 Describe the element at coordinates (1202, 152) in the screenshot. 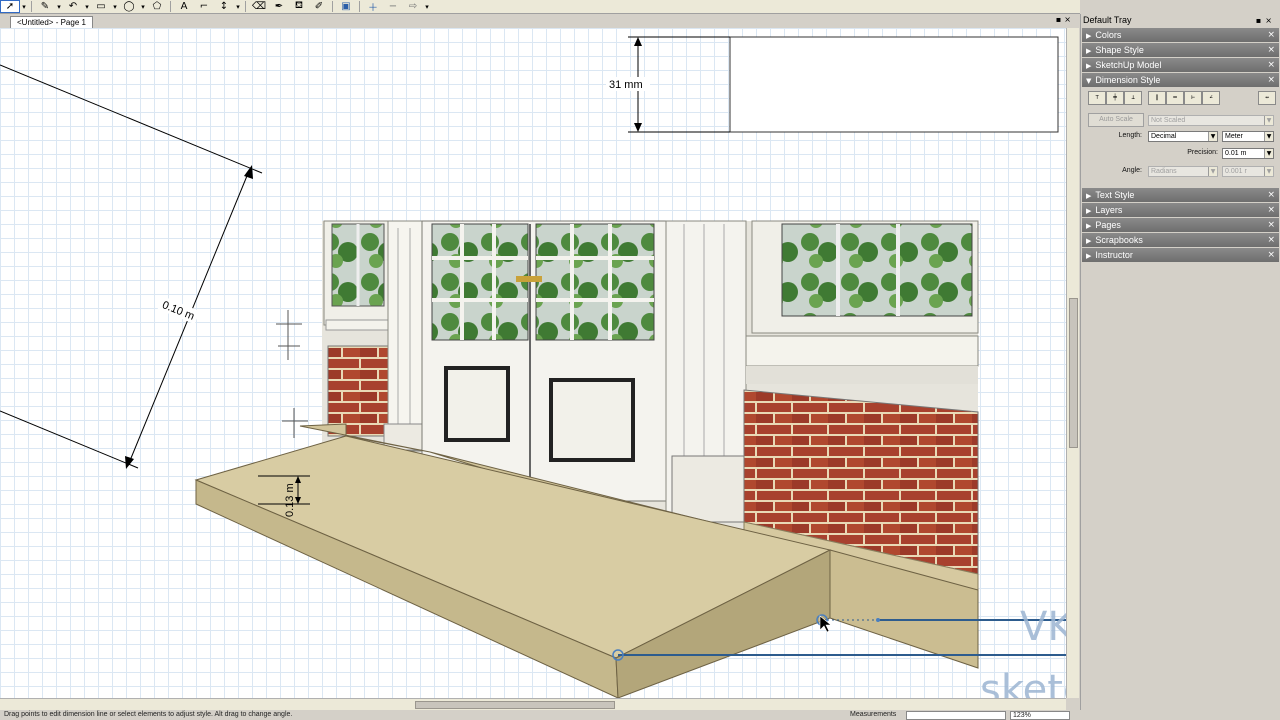

I see `precision-label: Precision:` at that location.